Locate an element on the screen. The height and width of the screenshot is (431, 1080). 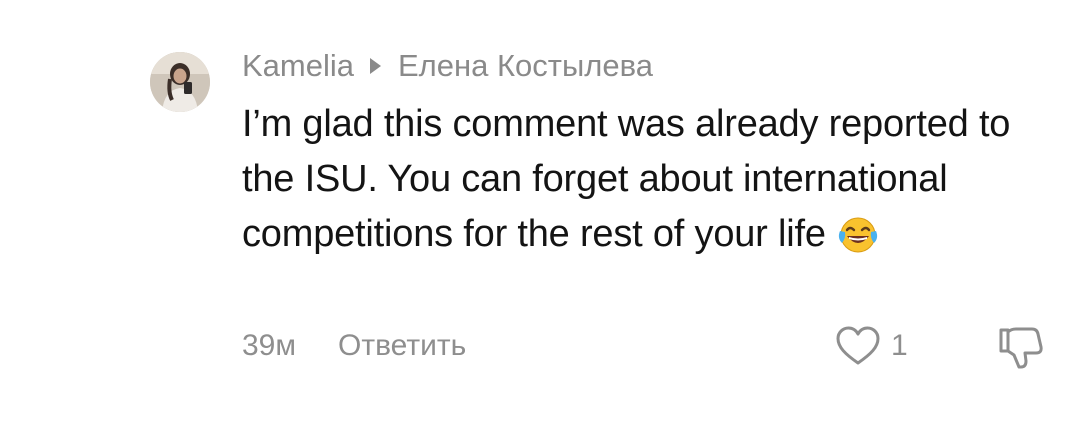
author-name: Kamelia is located at coordinates (298, 66).